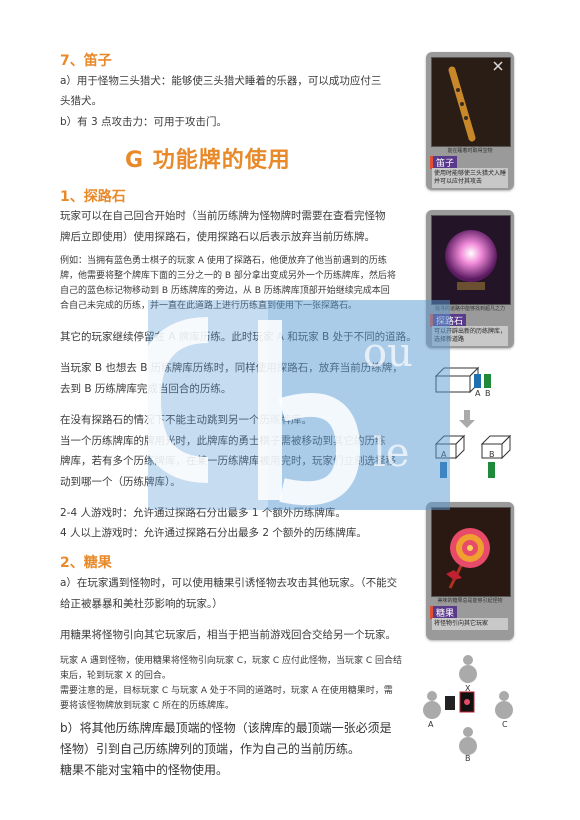 Image resolution: width=580 pixels, height=820 pixels. I want to click on section-2-p1: 用糖果将怪物引向其它玩家后，相当于把当前游戏回合交给另一个玩家。, so click(228, 635).